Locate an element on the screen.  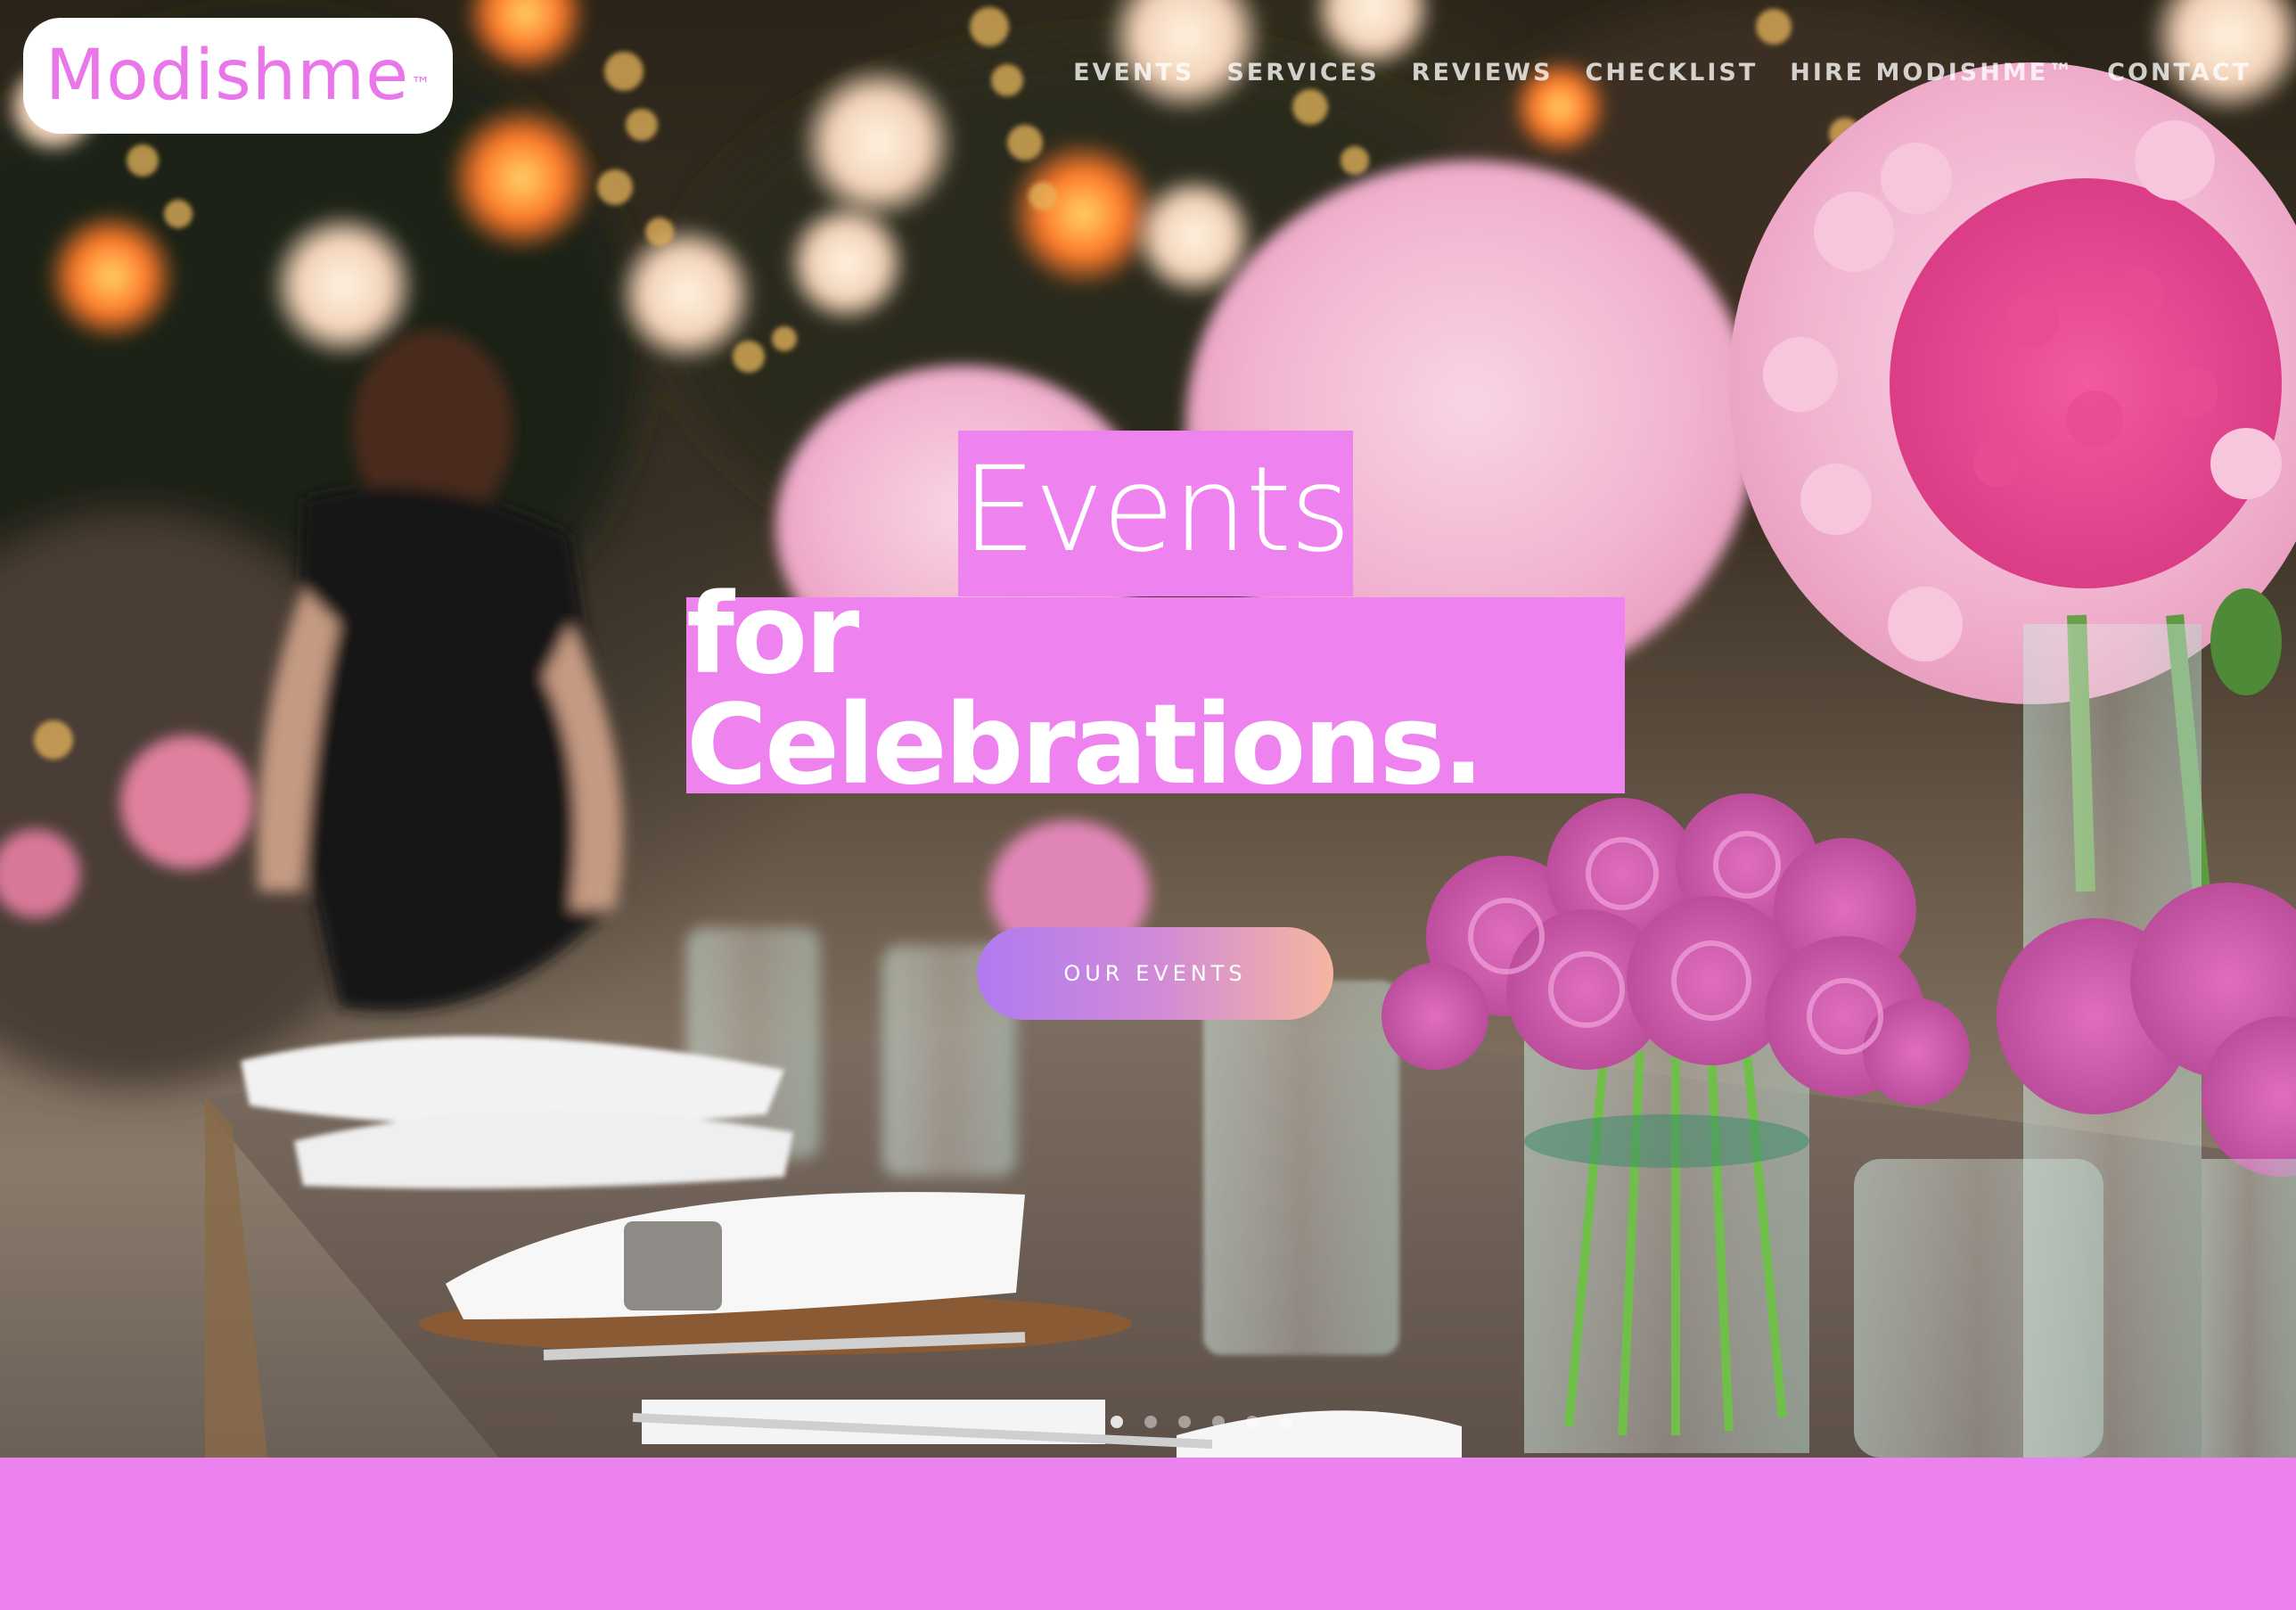
section-band is located at coordinates (1148, 1534).